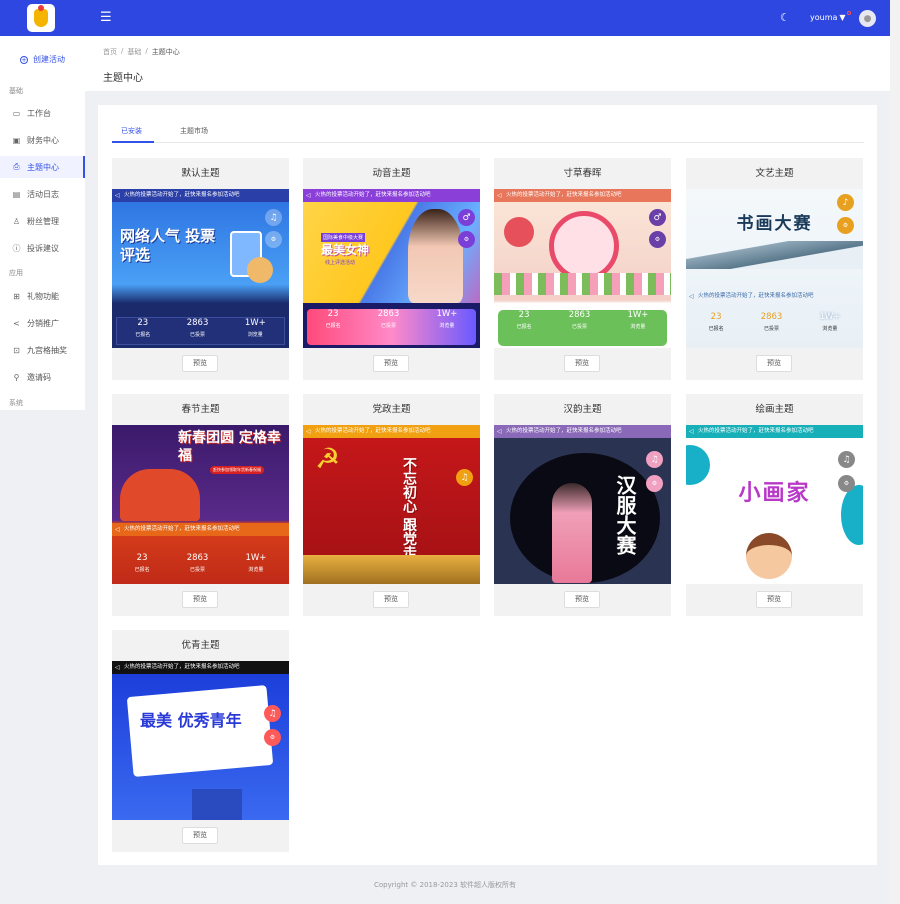 The image size is (900, 904). I want to click on scrollbar, so click(895, 452).